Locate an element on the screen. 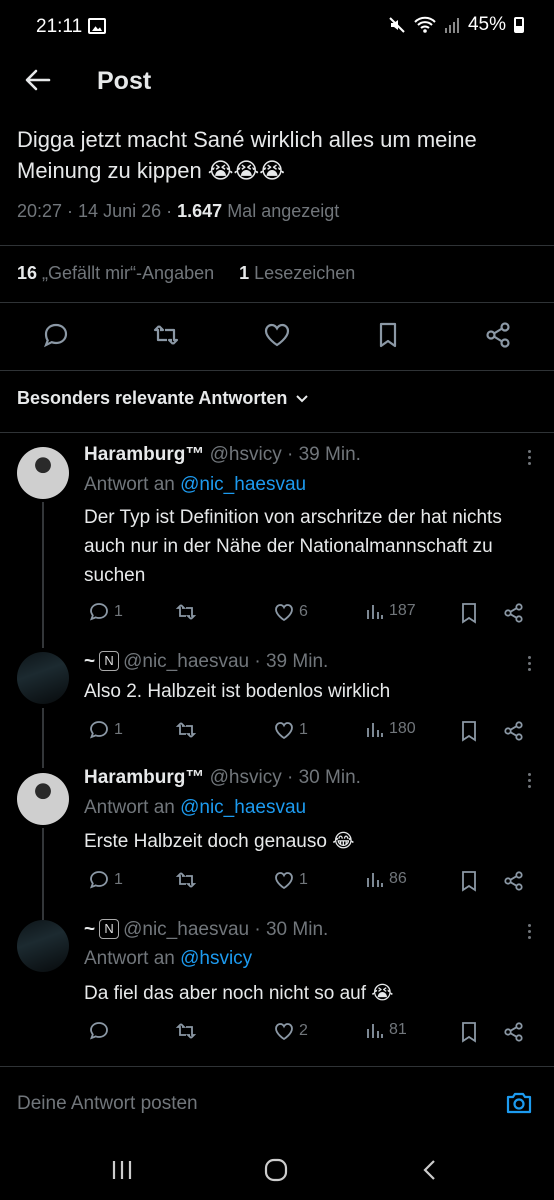 The image size is (554, 1200). post-date: 14 Juni 26 is located at coordinates (119, 211).